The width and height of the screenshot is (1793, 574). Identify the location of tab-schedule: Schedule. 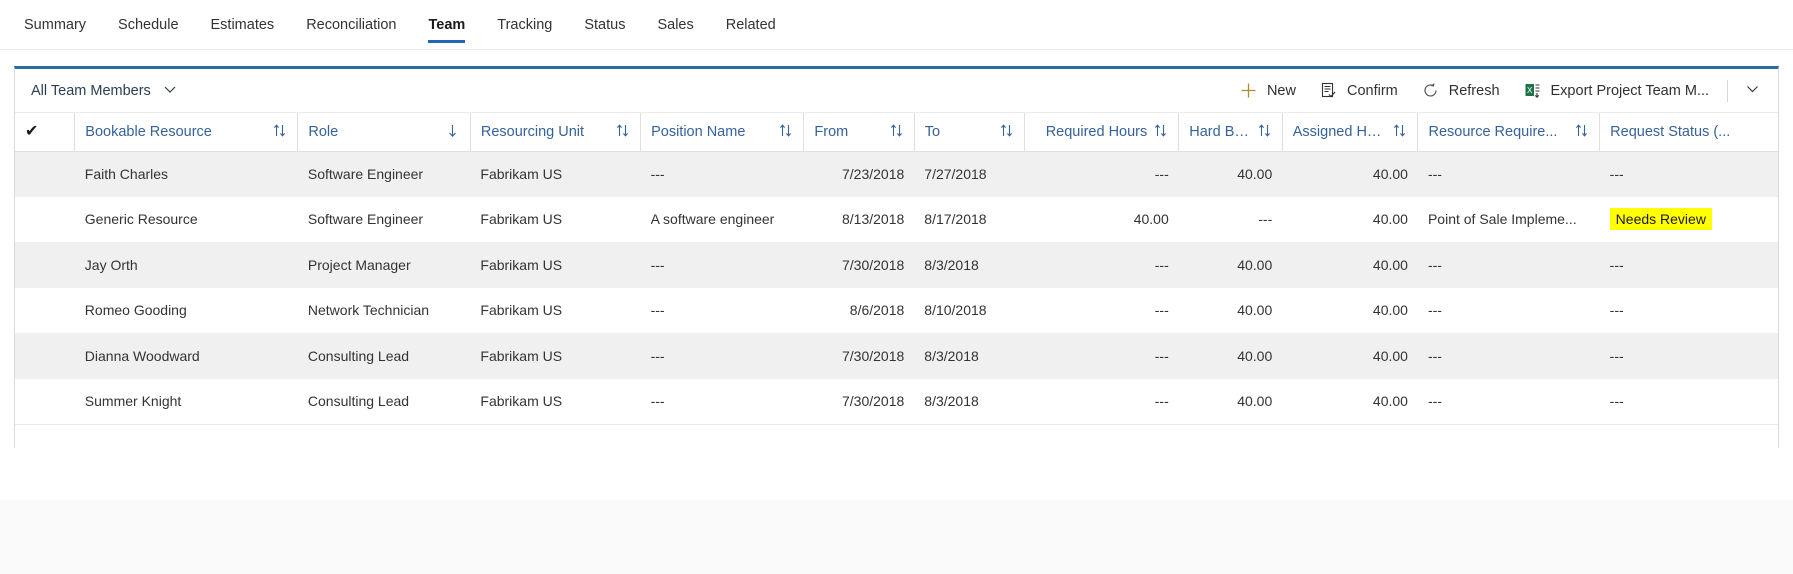
(148, 24).